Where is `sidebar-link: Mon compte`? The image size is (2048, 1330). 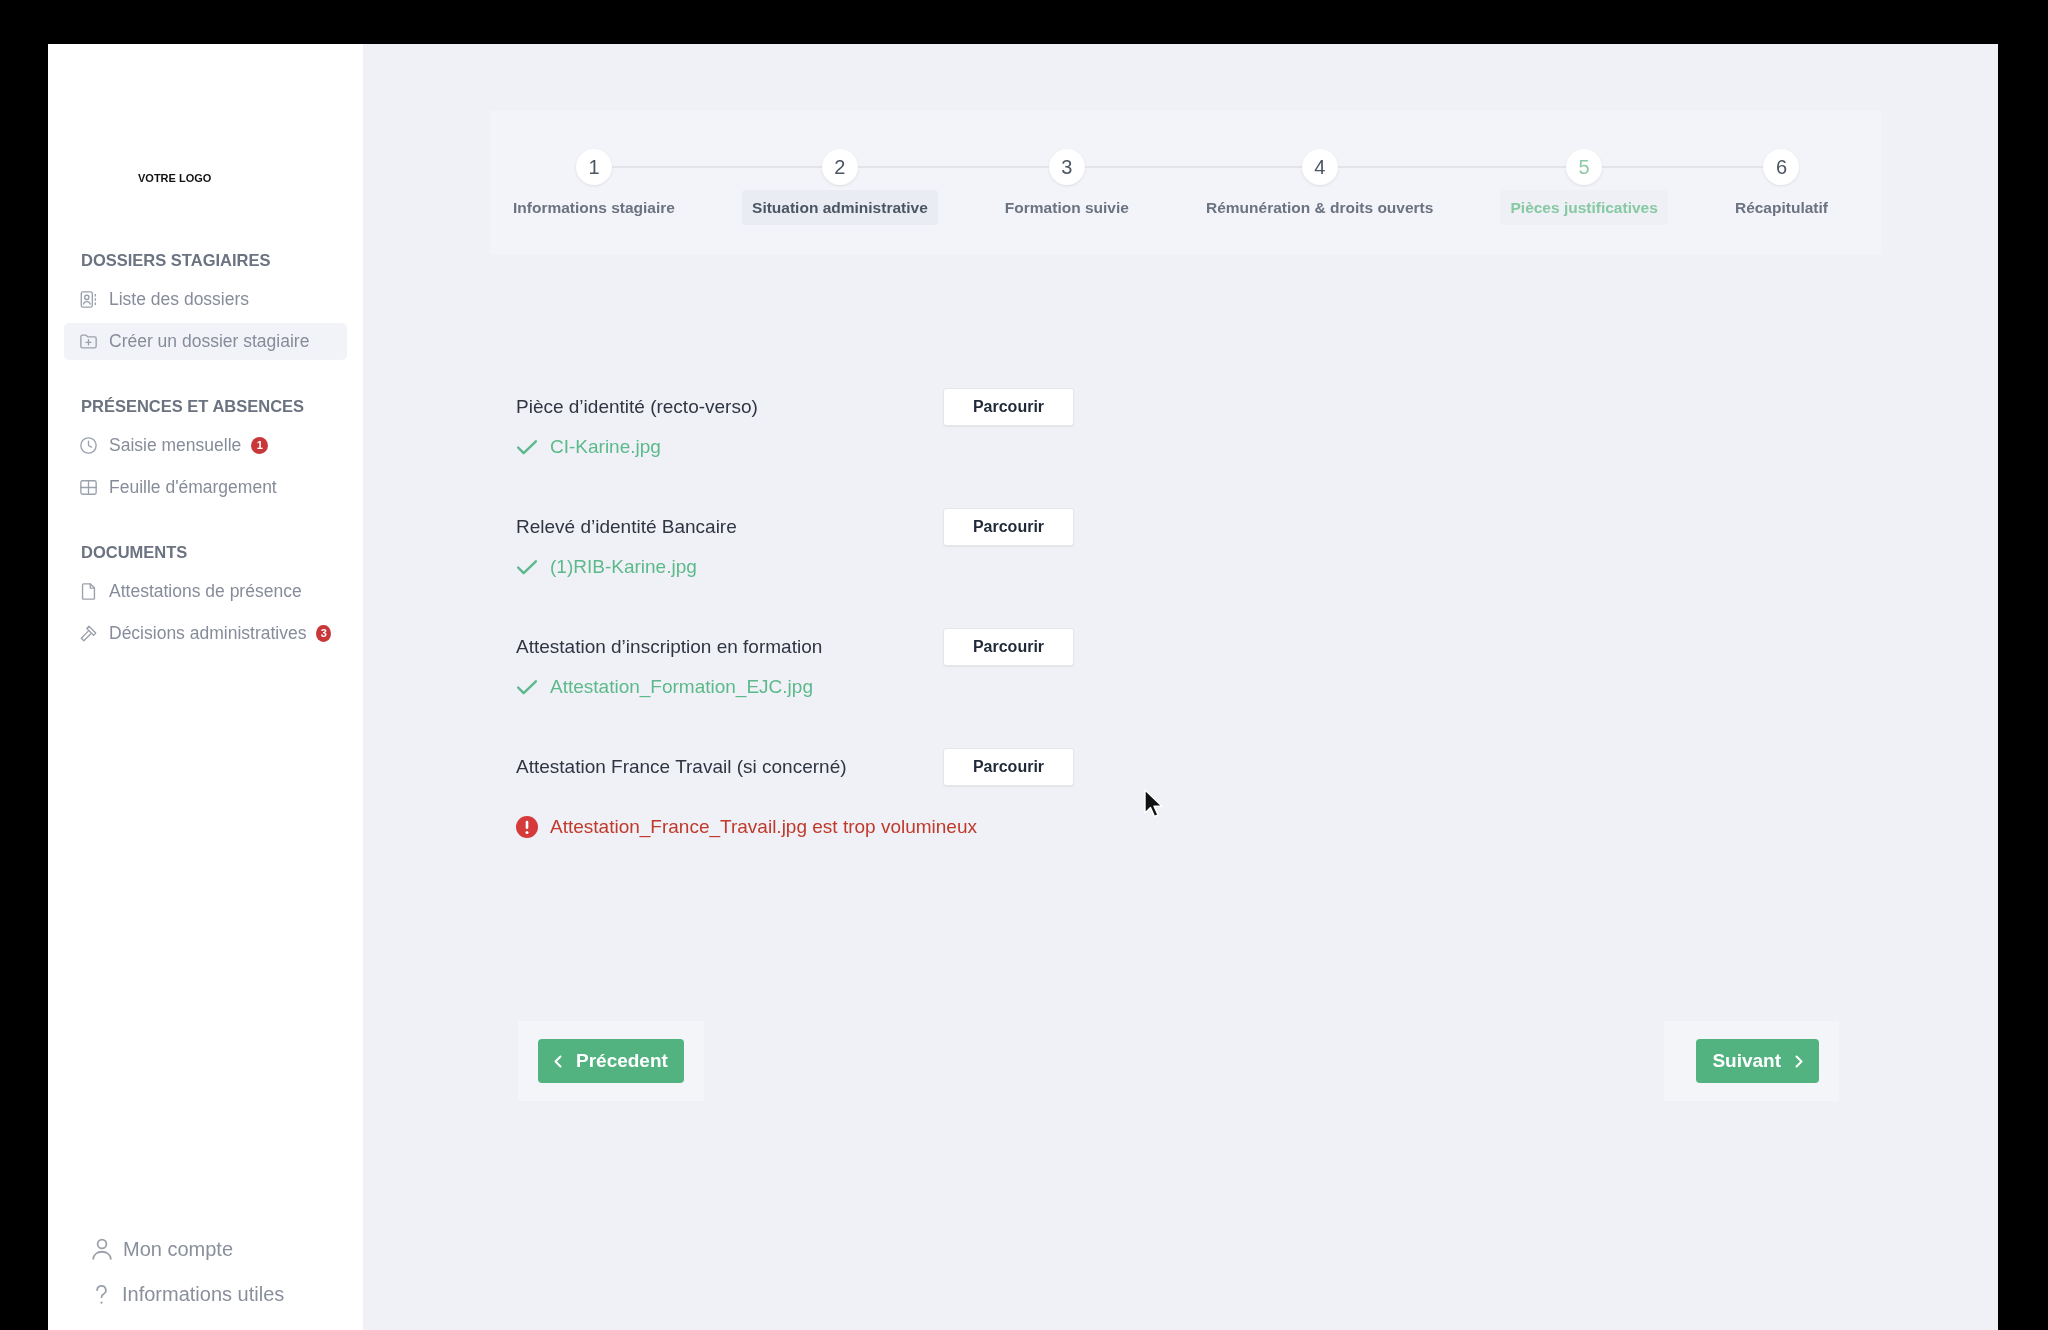
sidebar-link: Mon compte is located at coordinates (162, 1249).